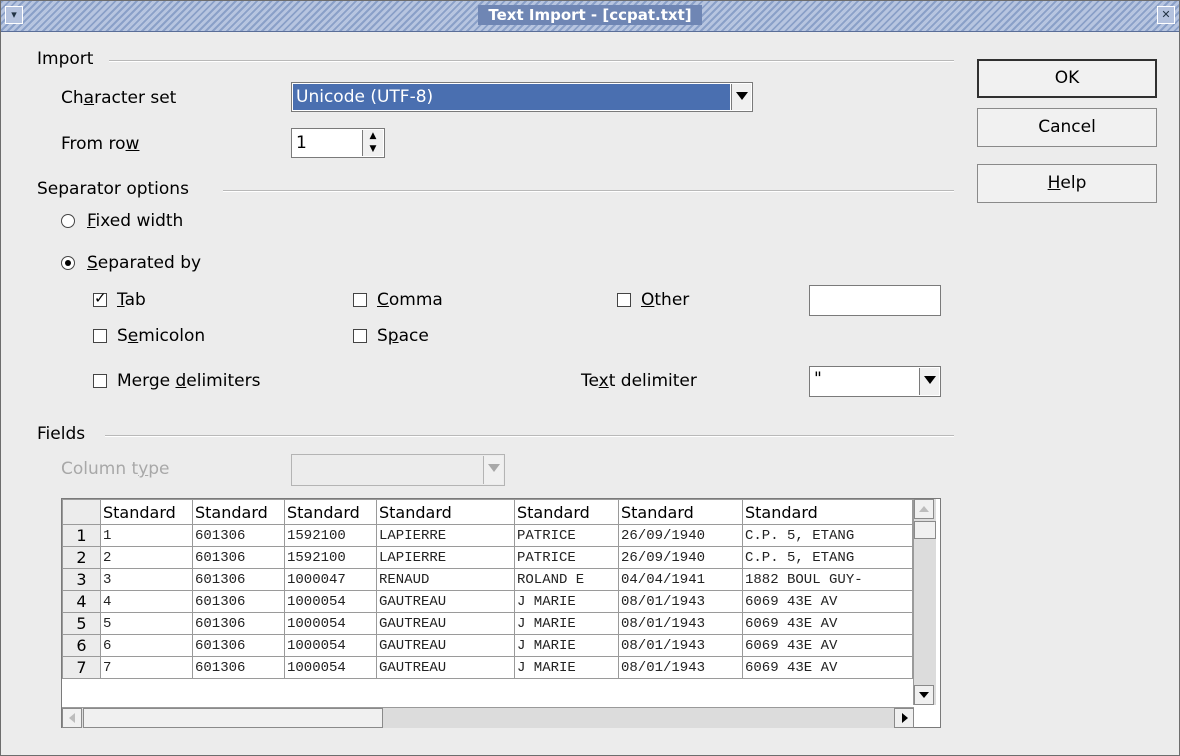  I want to click on table-cell: 5, so click(146, 623).